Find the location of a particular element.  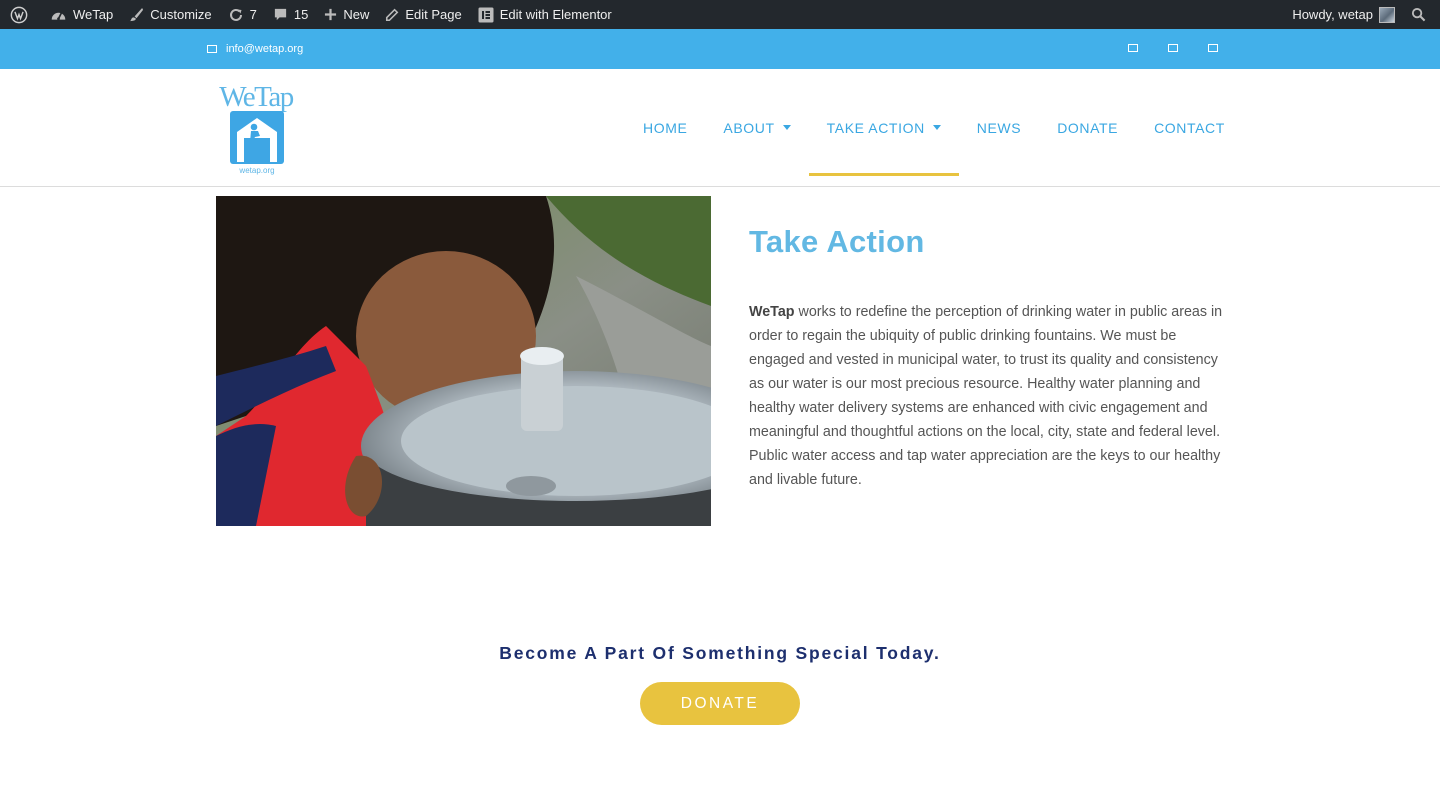

avatar is located at coordinates (1387, 14).